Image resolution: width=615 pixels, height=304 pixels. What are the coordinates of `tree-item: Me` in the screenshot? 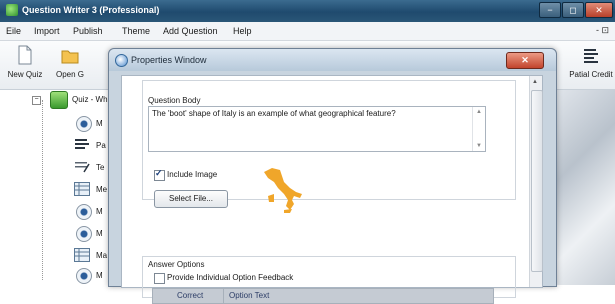 It's located at (60, 189).